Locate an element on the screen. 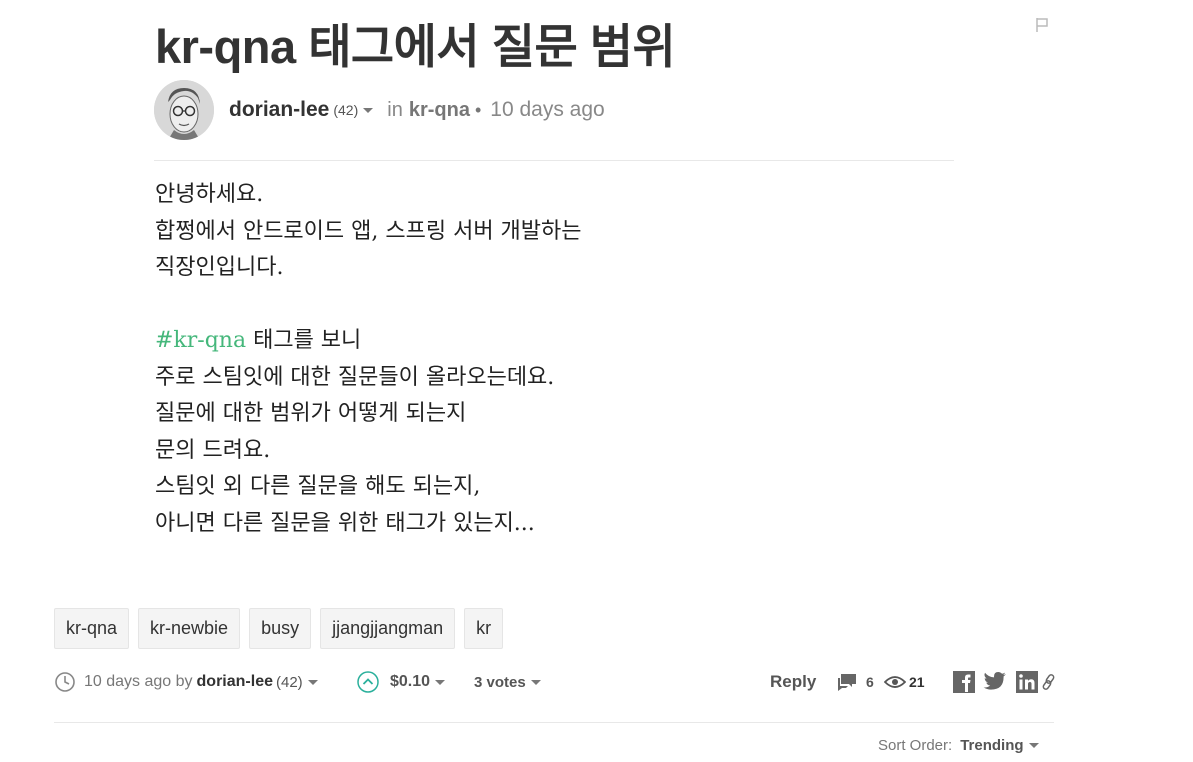 Image resolution: width=1193 pixels, height=762 pixels. link-icon is located at coordinates (1050, 682).